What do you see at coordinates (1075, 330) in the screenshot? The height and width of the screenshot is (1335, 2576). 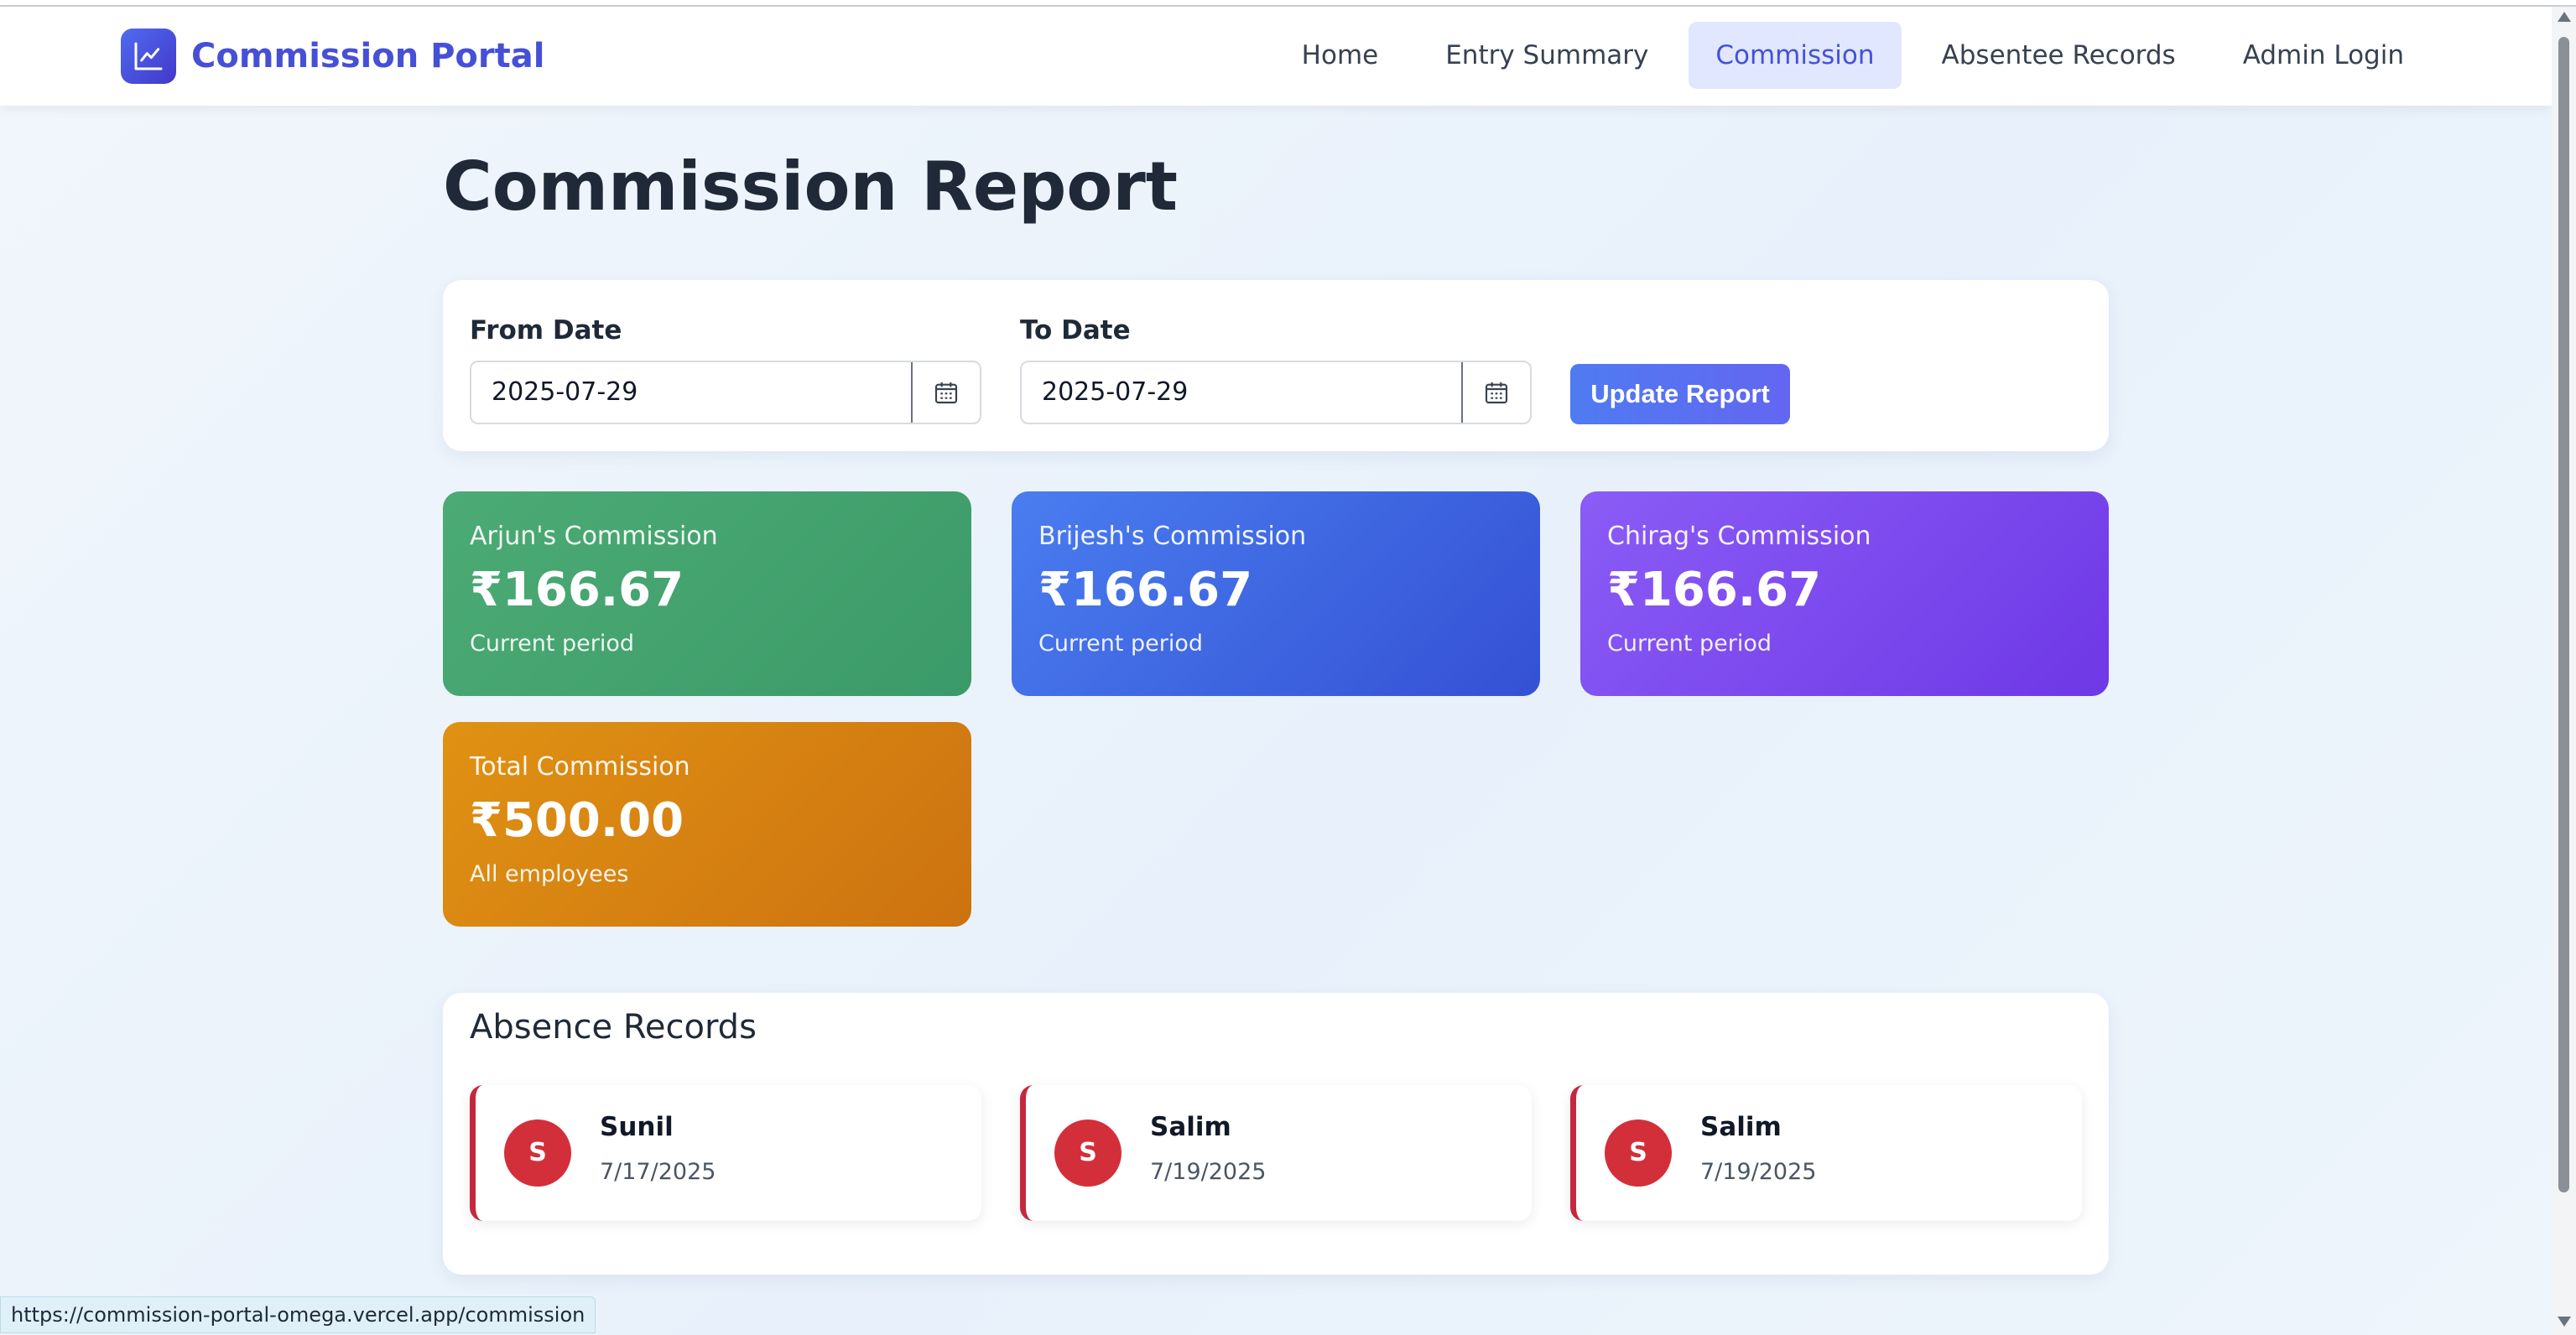 I see `to-date-label: To Date` at bounding box center [1075, 330].